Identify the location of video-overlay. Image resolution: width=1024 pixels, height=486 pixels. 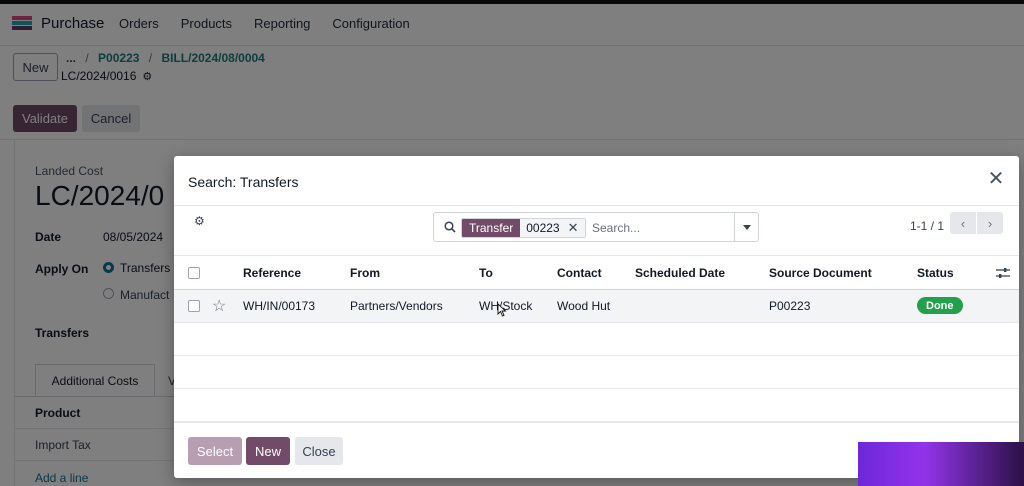
(941, 464).